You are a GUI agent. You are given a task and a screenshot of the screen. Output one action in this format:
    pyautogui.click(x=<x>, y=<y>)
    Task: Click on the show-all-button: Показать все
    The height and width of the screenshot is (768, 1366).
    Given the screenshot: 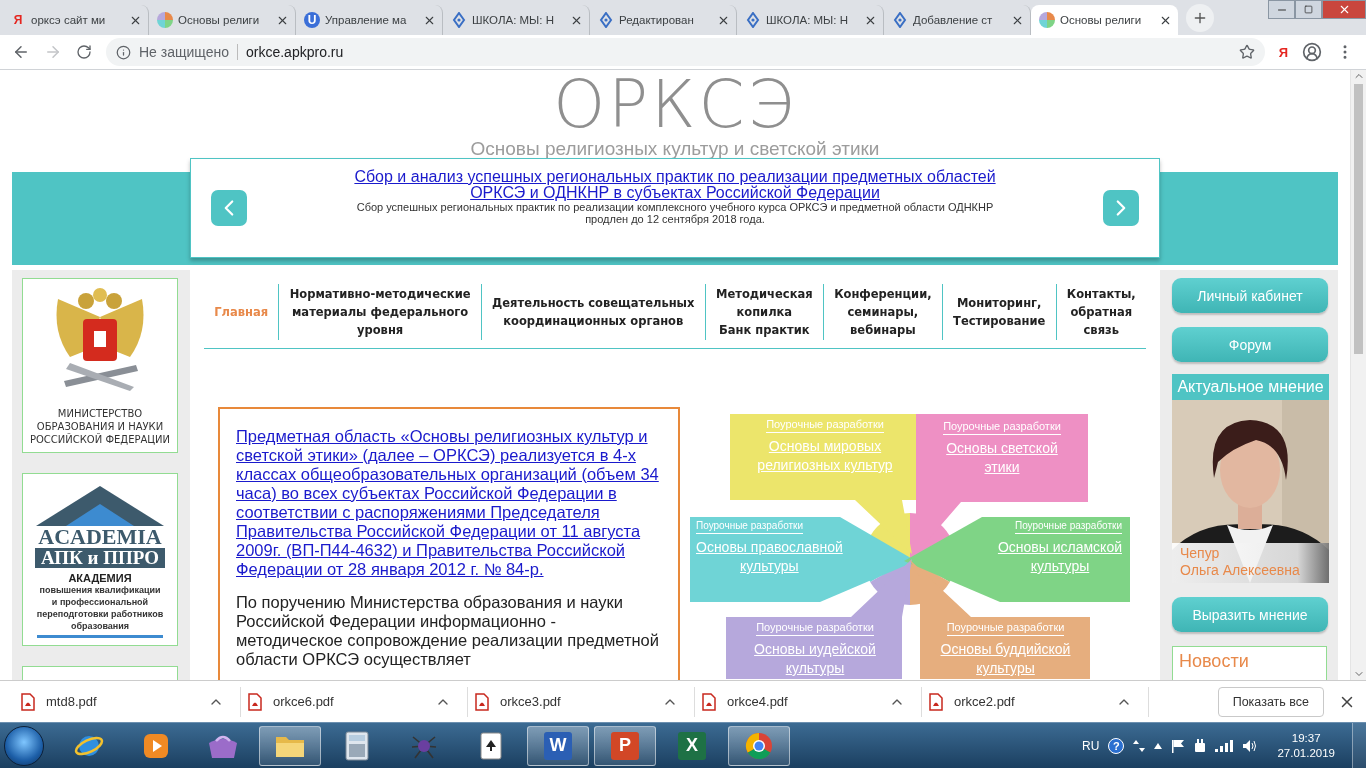 What is the action you would take?
    pyautogui.click(x=1270, y=701)
    